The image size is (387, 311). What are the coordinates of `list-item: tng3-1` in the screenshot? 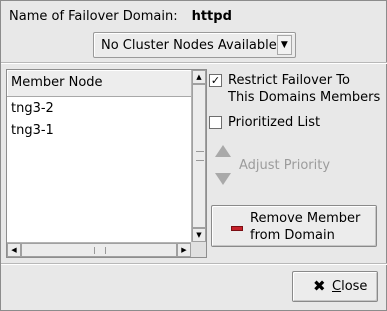 It's located at (32, 131).